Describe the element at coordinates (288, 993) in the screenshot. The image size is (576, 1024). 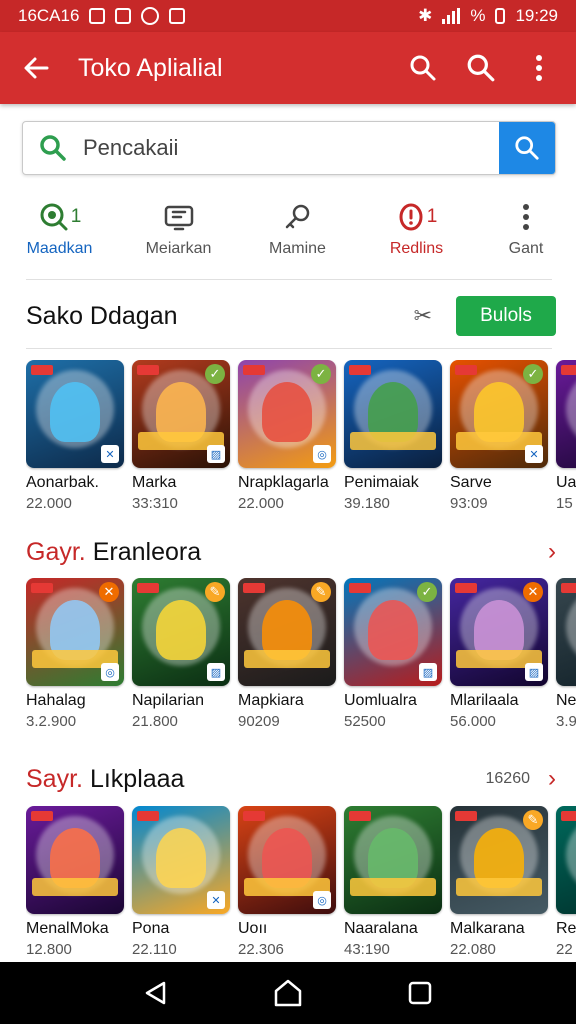
I see `nav-home-button` at that location.